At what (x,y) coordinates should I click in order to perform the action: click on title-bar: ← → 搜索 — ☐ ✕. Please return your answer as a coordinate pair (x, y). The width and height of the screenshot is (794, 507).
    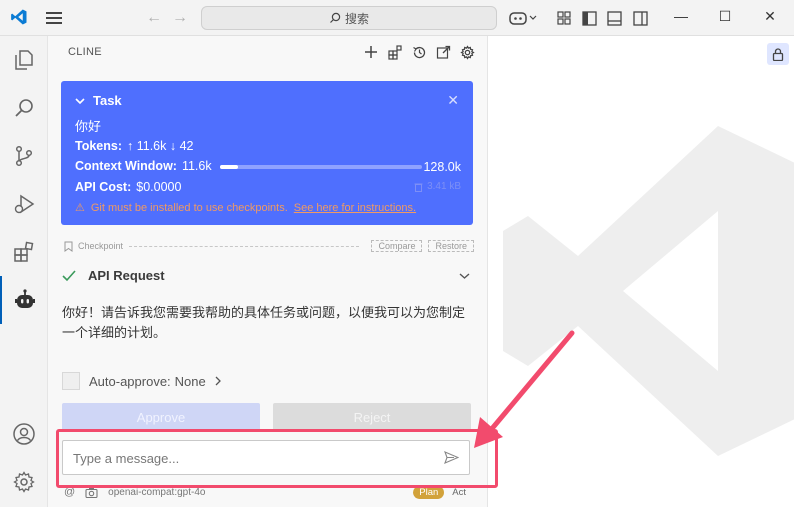
    Looking at the image, I should click on (397, 18).